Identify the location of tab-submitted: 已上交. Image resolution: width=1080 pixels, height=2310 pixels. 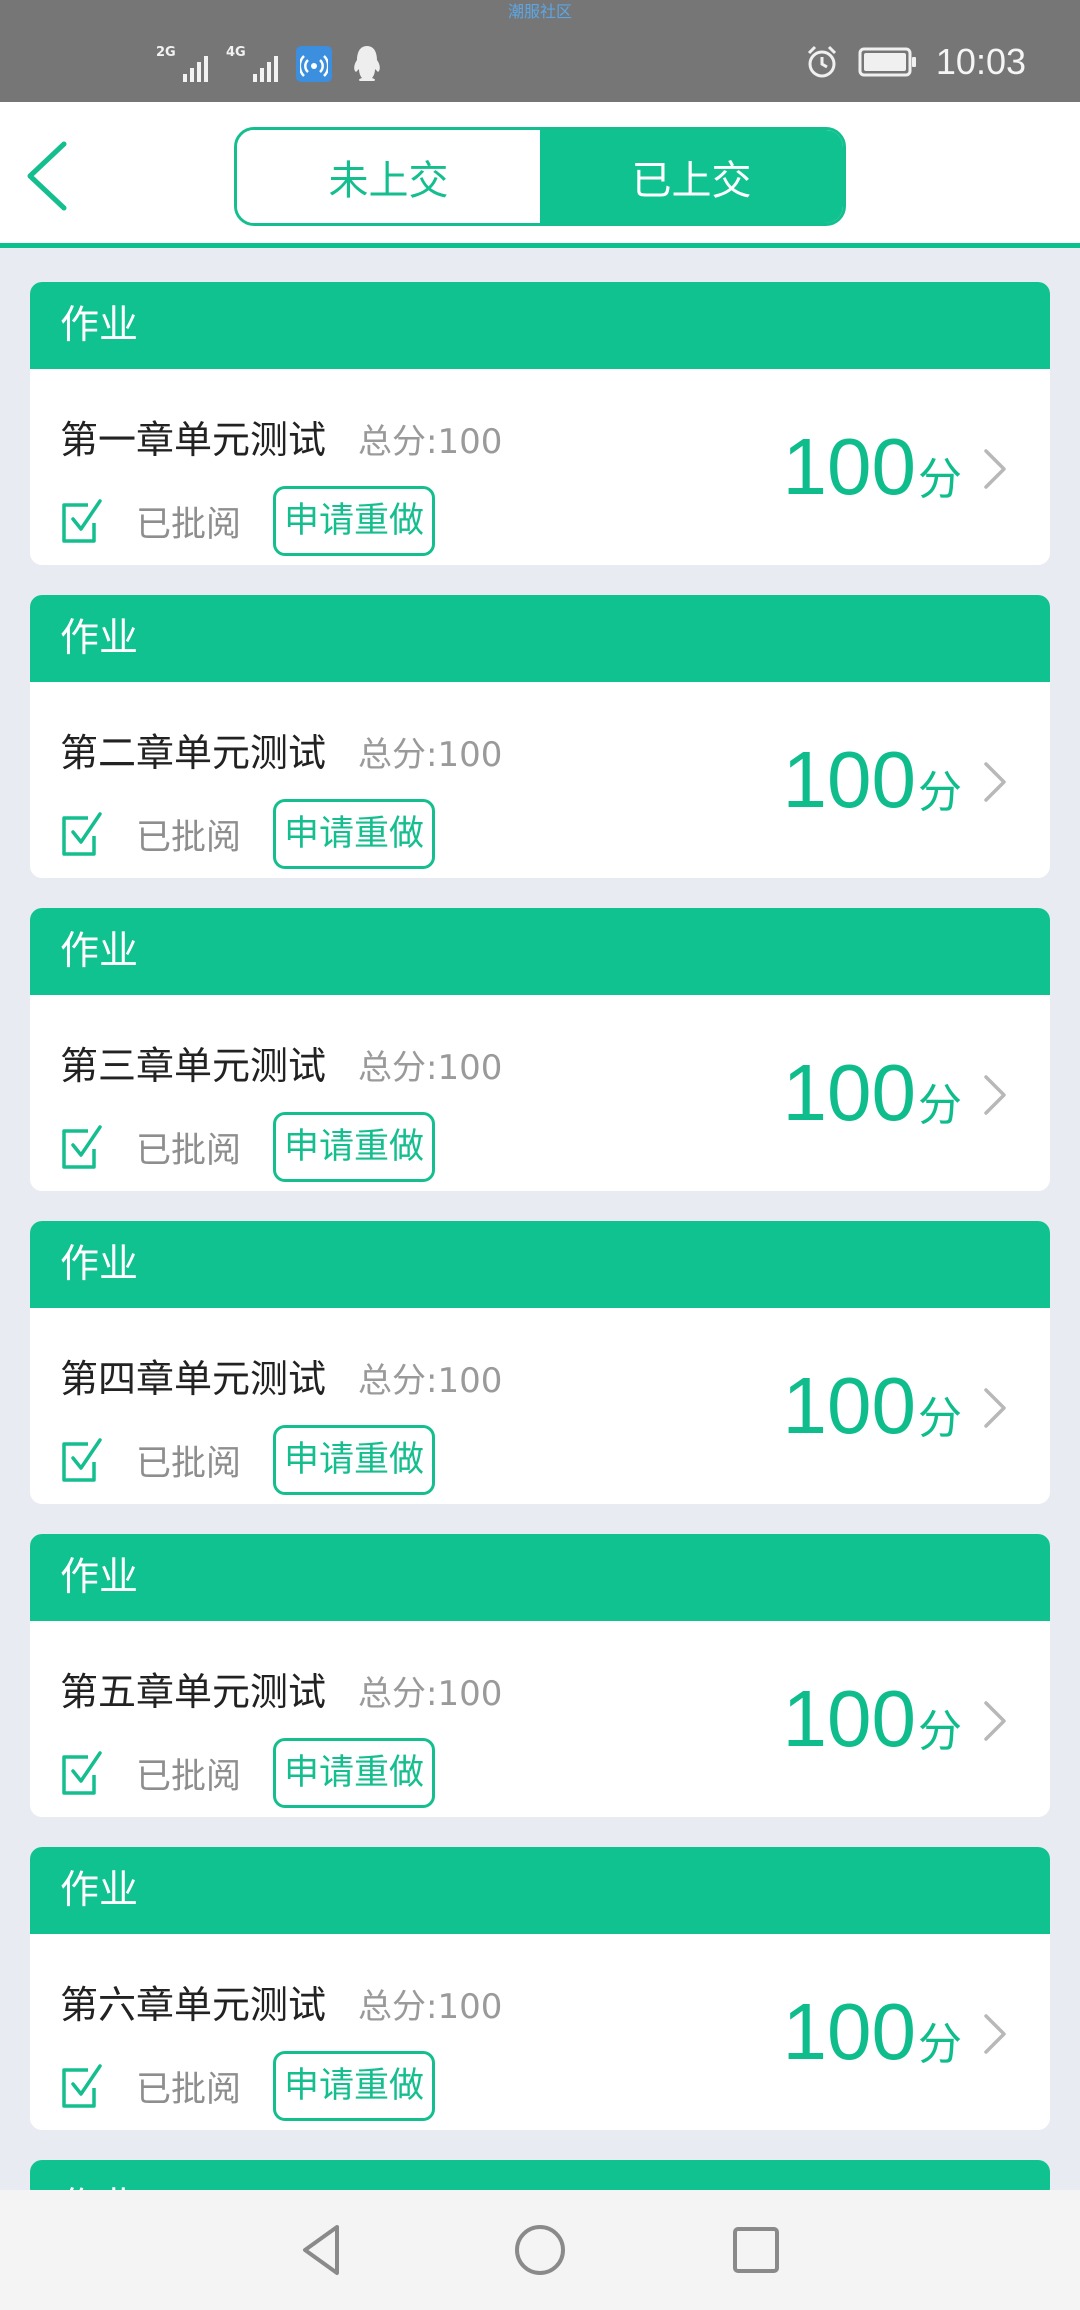
(691, 176).